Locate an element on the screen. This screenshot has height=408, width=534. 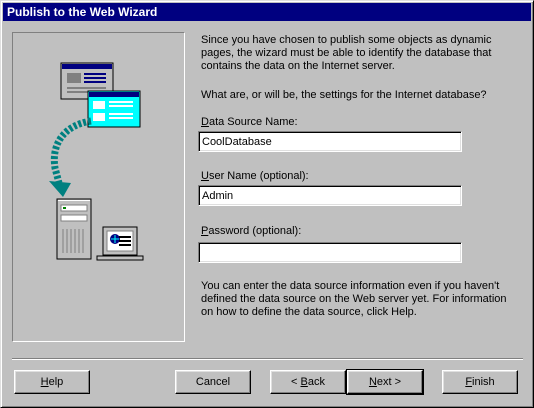
dsn-label: Data Source Name: is located at coordinates (249, 122).